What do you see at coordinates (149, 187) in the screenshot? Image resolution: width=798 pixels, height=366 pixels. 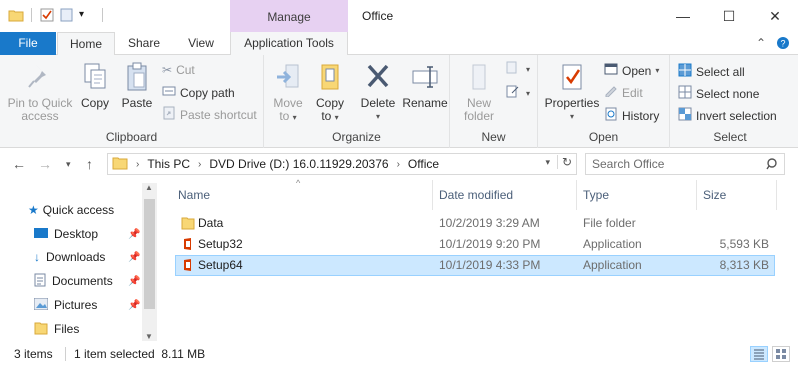 I see `scroll-up-icon: ▲` at bounding box center [149, 187].